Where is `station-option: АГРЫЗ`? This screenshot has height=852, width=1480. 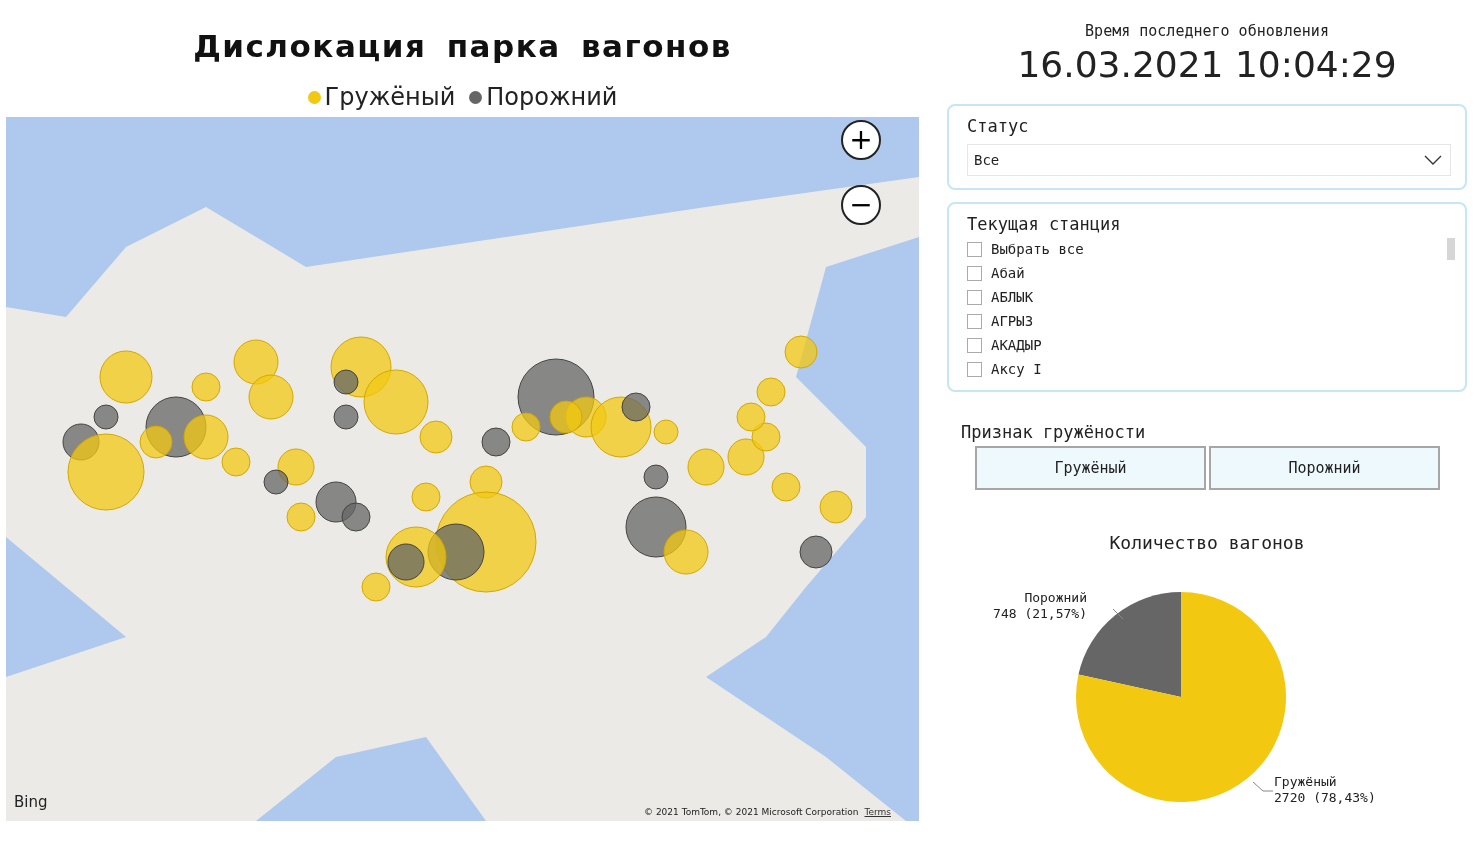 station-option: АГРЫЗ is located at coordinates (1012, 321).